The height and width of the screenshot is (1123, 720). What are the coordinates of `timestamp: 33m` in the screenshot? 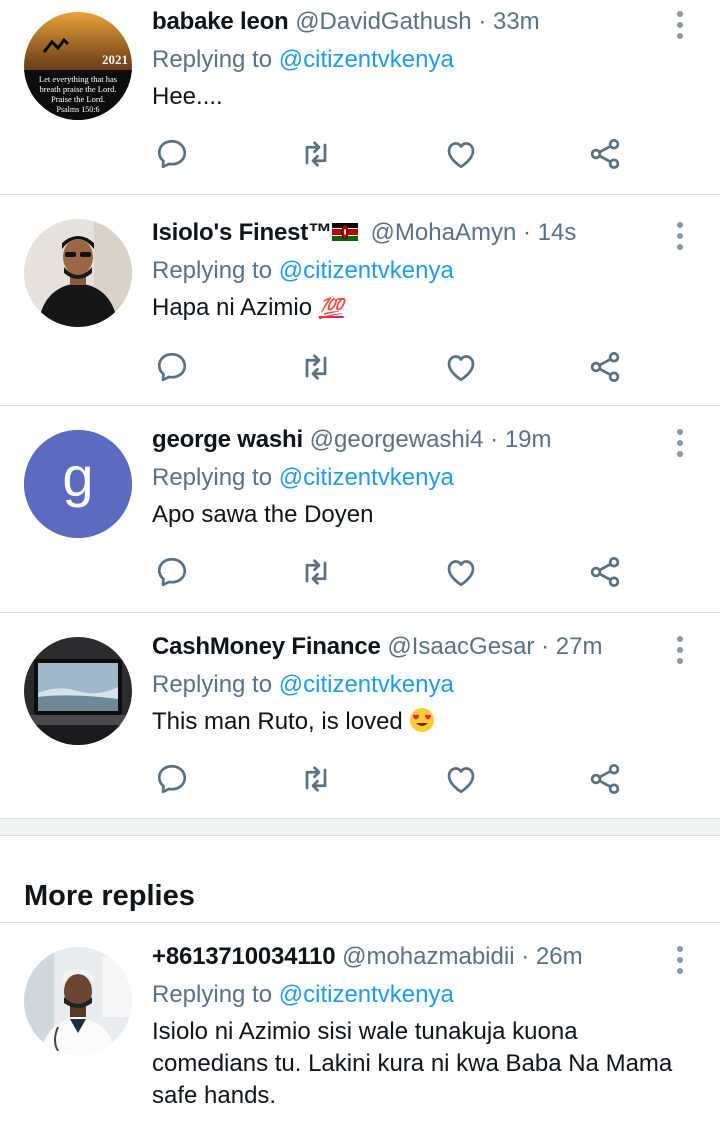 It's located at (516, 21).